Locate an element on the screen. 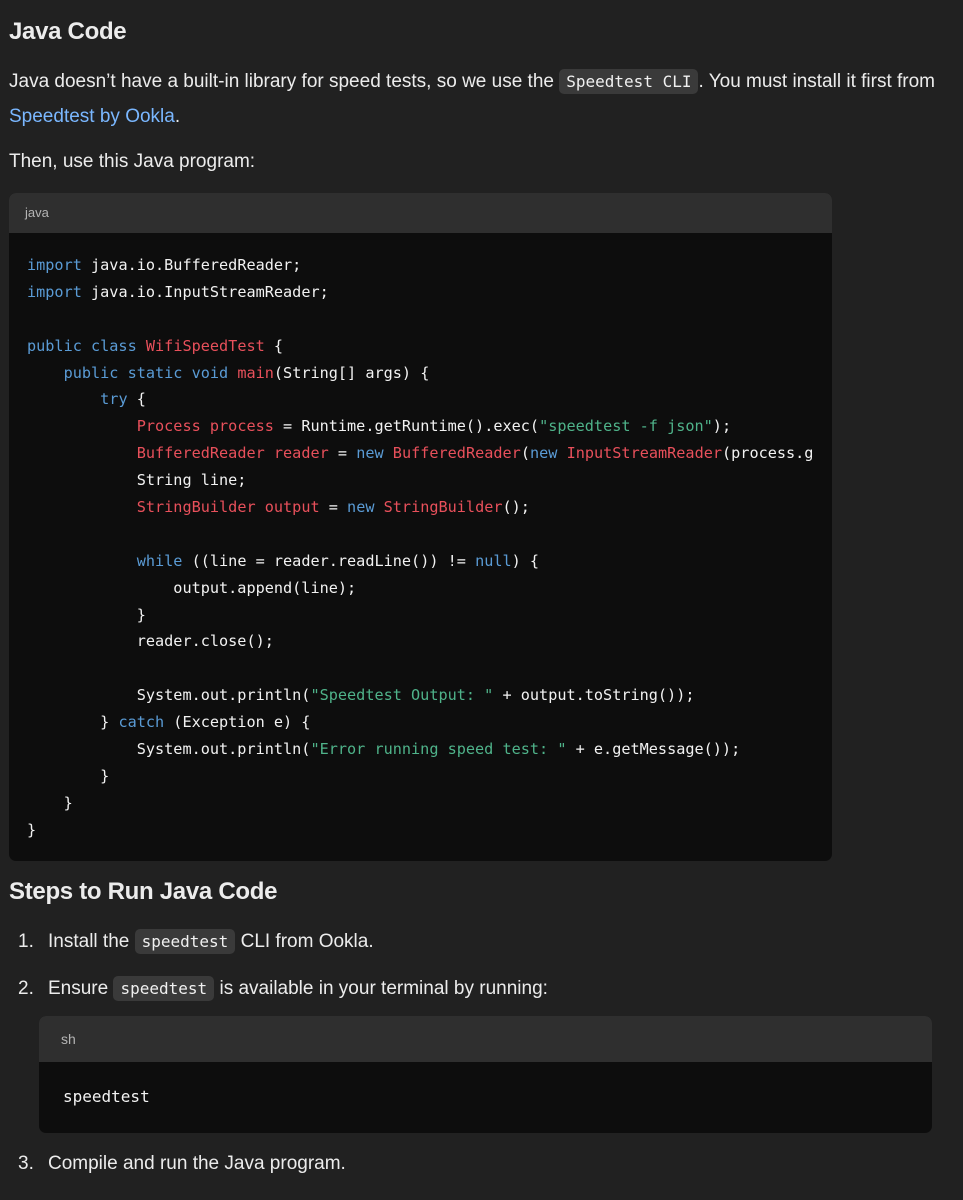  code-language-label: java is located at coordinates (420, 213).